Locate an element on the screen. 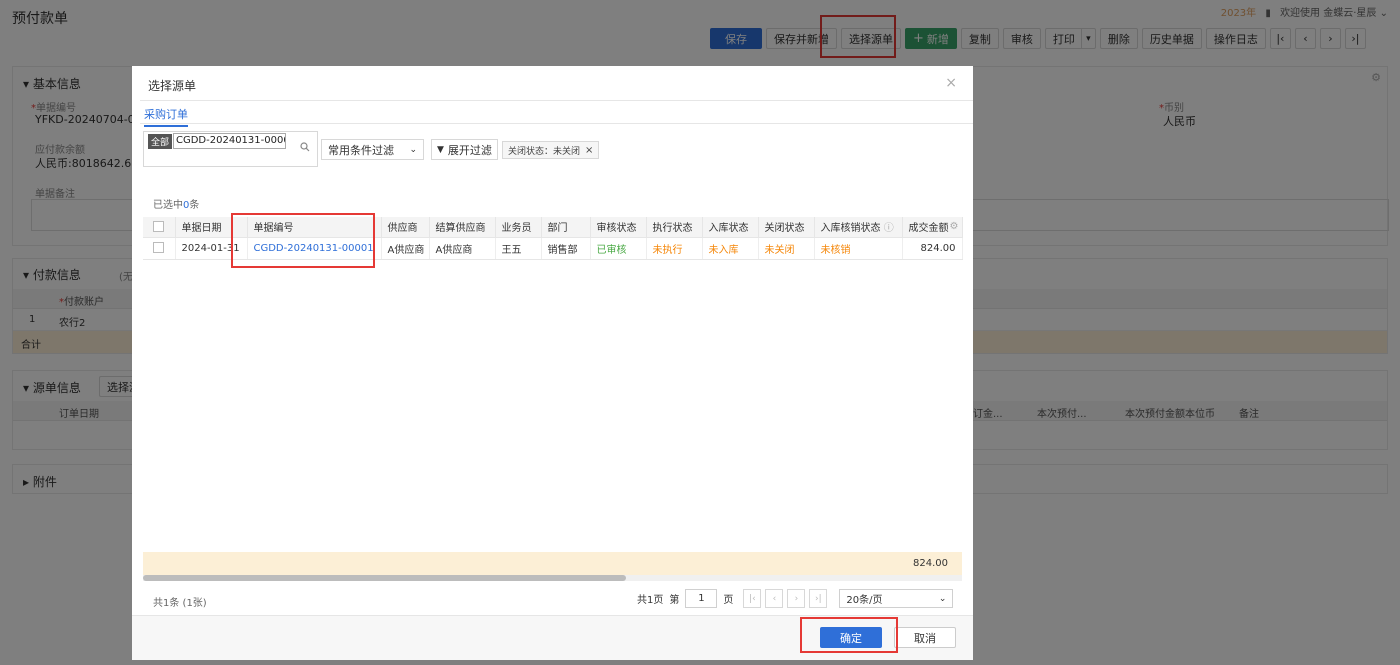  col-header: 业务员 is located at coordinates (518, 227).